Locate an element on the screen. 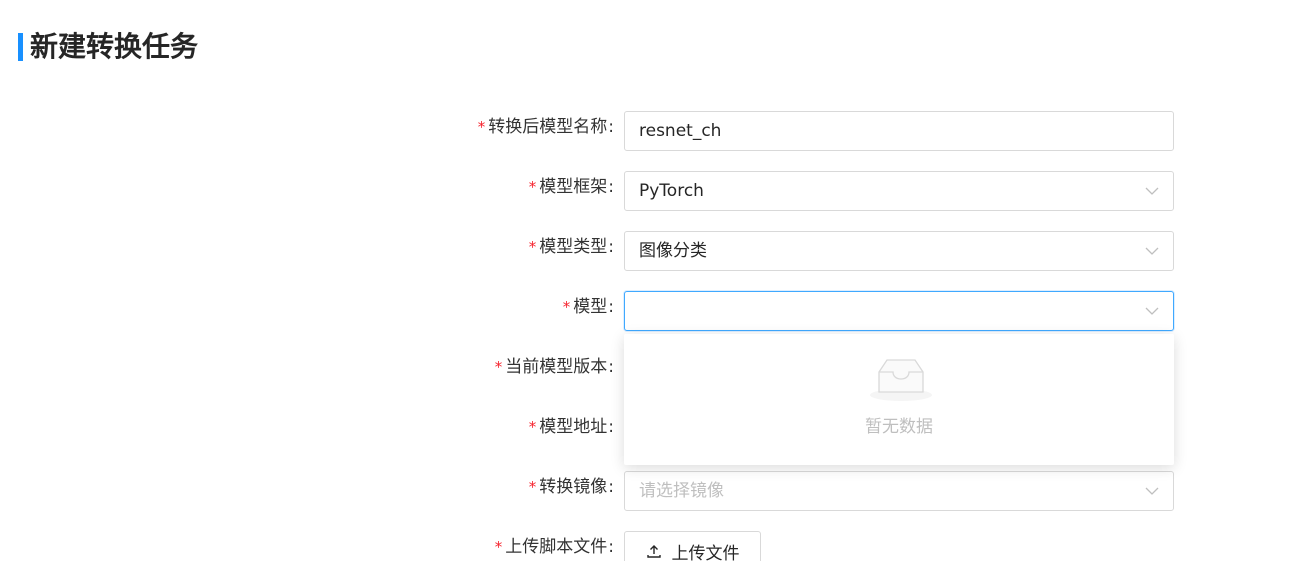 The width and height of the screenshot is (1290, 561). model-label: * 模型: is located at coordinates (588, 307).